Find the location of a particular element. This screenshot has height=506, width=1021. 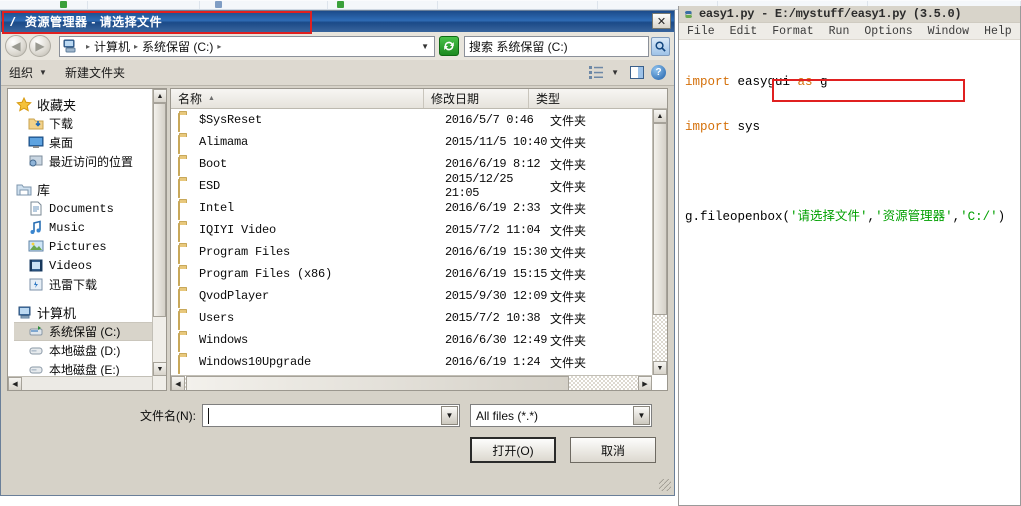

module-easygui: easygui is located at coordinates (764, 82).